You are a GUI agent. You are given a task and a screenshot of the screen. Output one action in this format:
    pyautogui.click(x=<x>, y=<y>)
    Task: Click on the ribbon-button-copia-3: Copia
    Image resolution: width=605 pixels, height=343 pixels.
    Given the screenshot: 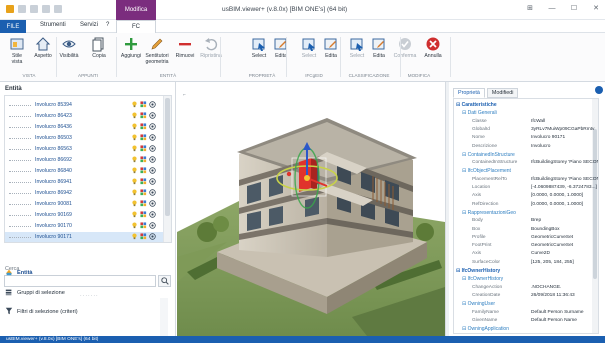 What is the action you would take?
    pyautogui.click(x=99, y=47)
    